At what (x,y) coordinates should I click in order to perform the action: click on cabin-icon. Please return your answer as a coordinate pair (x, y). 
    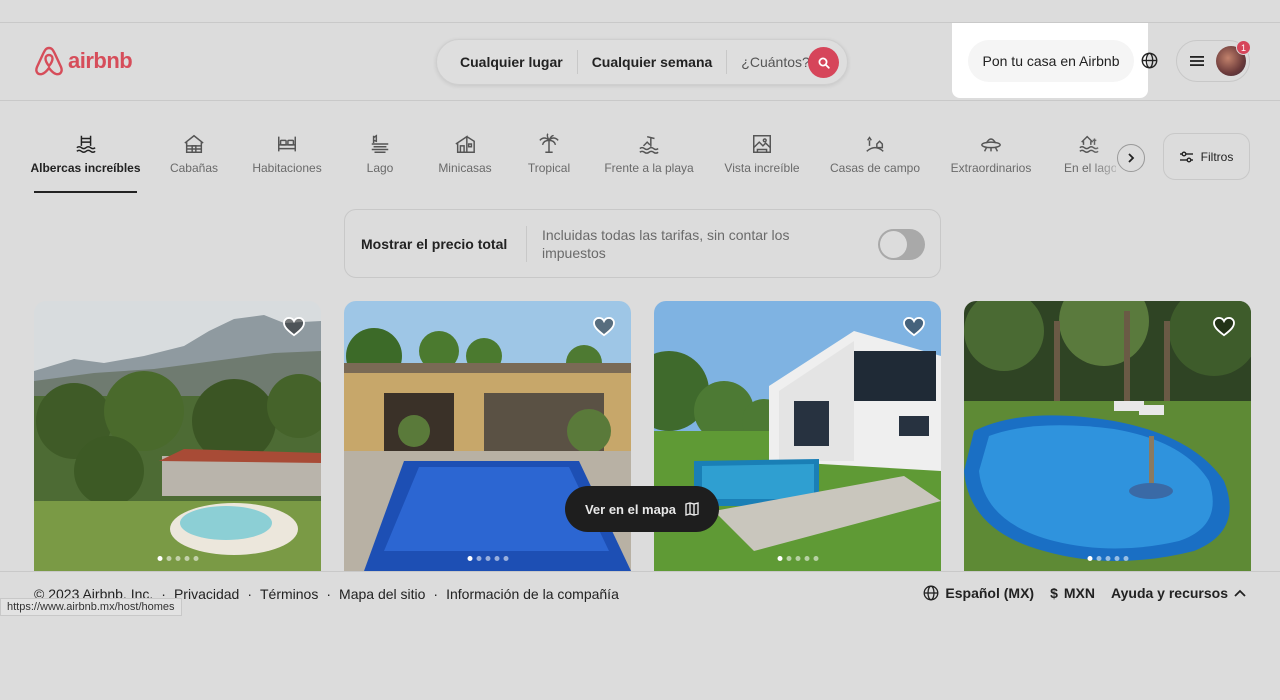
    Looking at the image, I should click on (194, 143).